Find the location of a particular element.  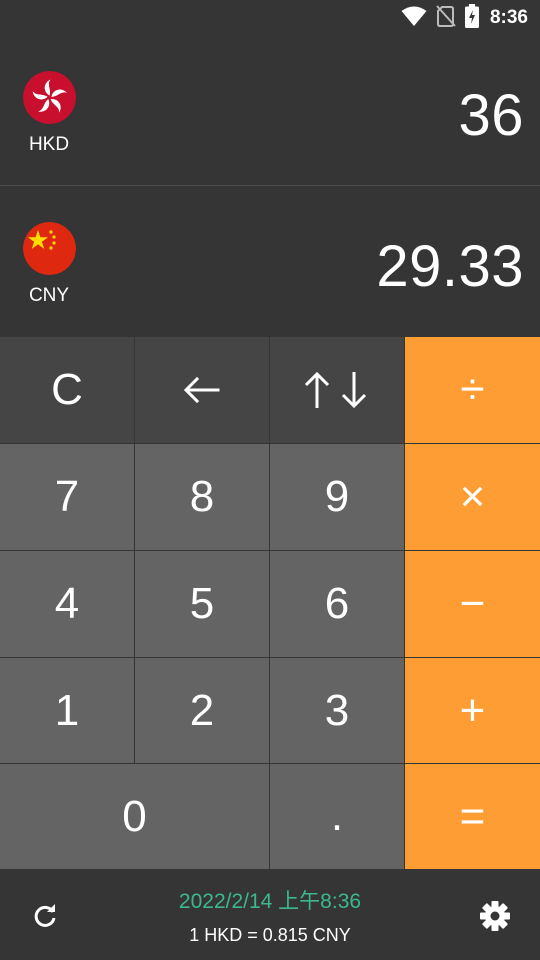

digit-label: 7 is located at coordinates (67, 496).